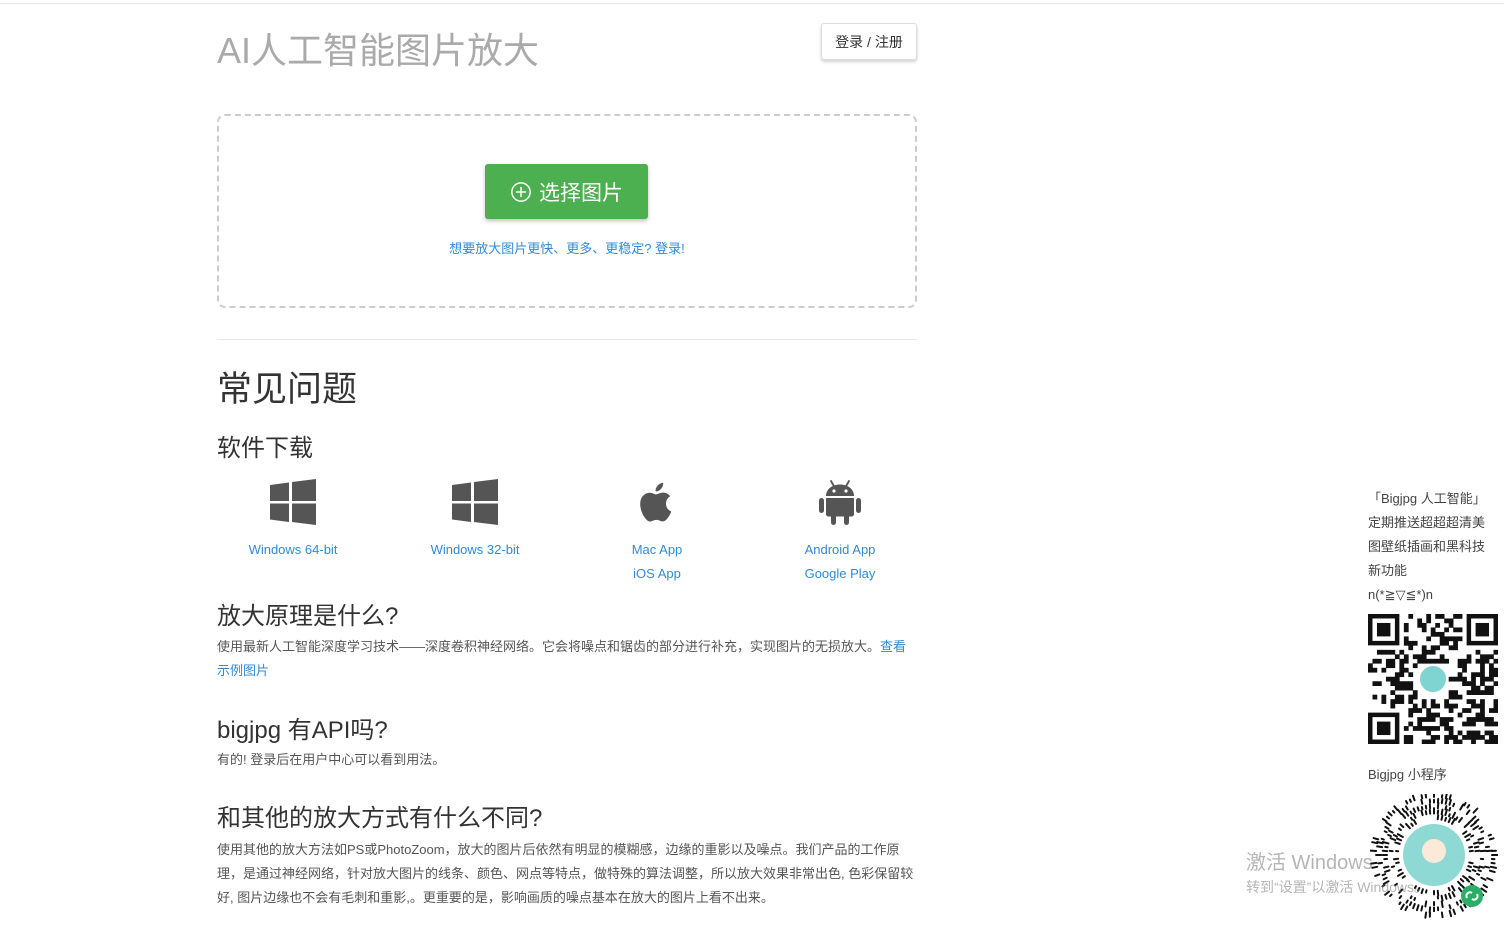  What do you see at coordinates (869, 41) in the screenshot?
I see `login-register-button: 登录 / 注册` at bounding box center [869, 41].